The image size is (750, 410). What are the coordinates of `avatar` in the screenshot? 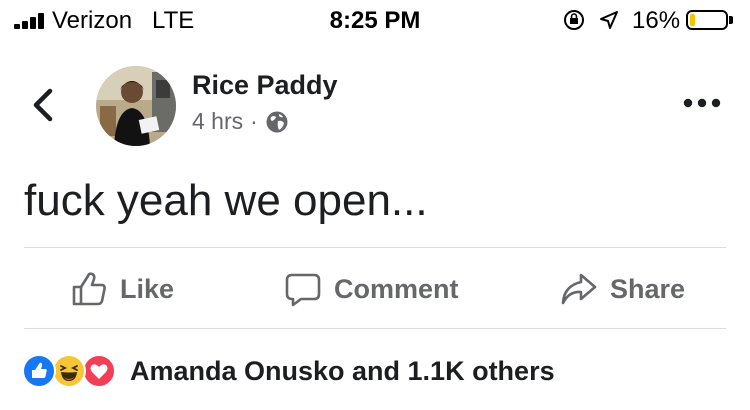 It's located at (136, 106).